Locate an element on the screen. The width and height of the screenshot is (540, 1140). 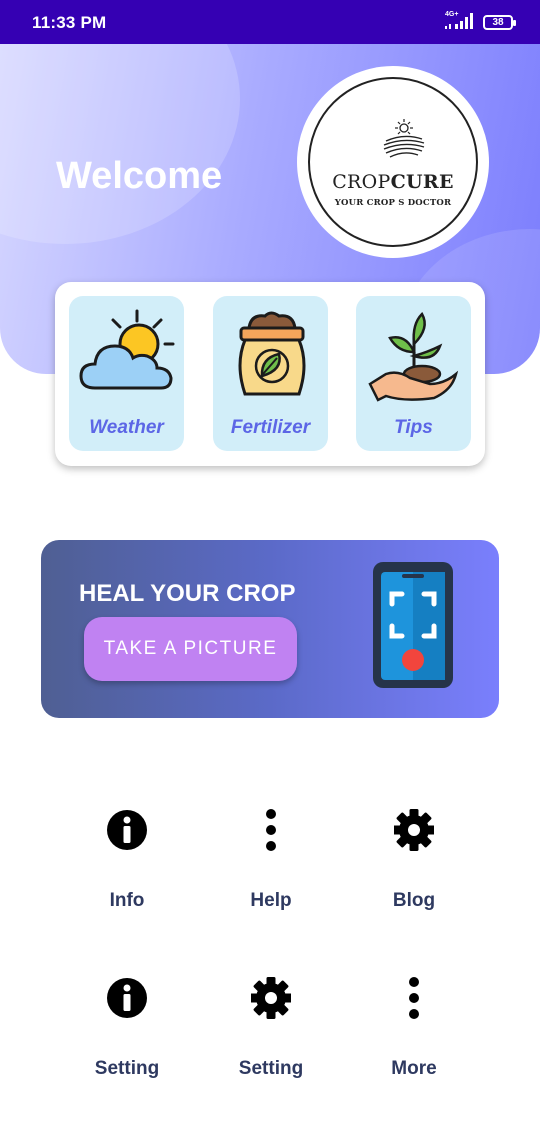
feature-card-tips: Tips is located at coordinates (413, 373).